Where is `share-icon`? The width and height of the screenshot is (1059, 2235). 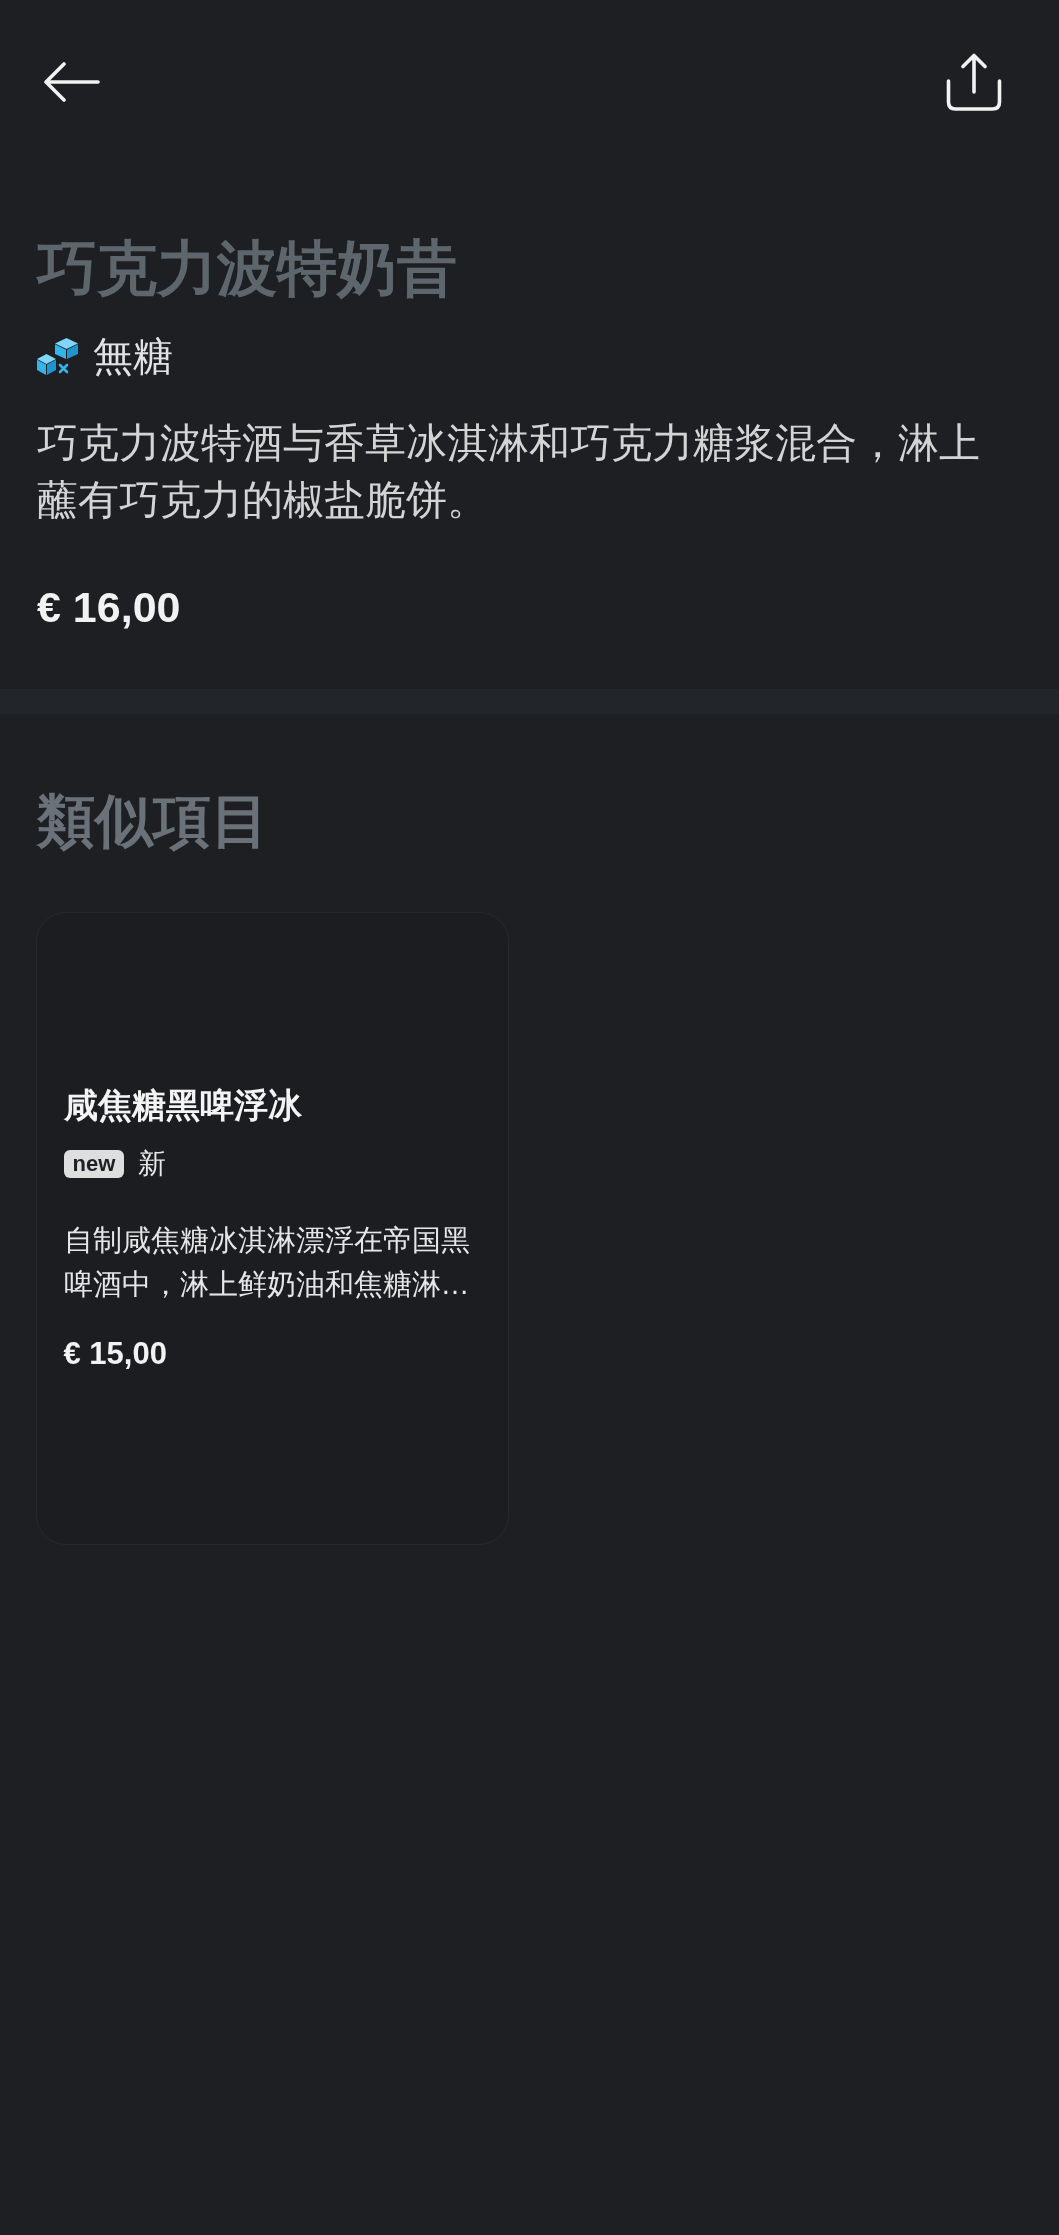
share-icon is located at coordinates (974, 82).